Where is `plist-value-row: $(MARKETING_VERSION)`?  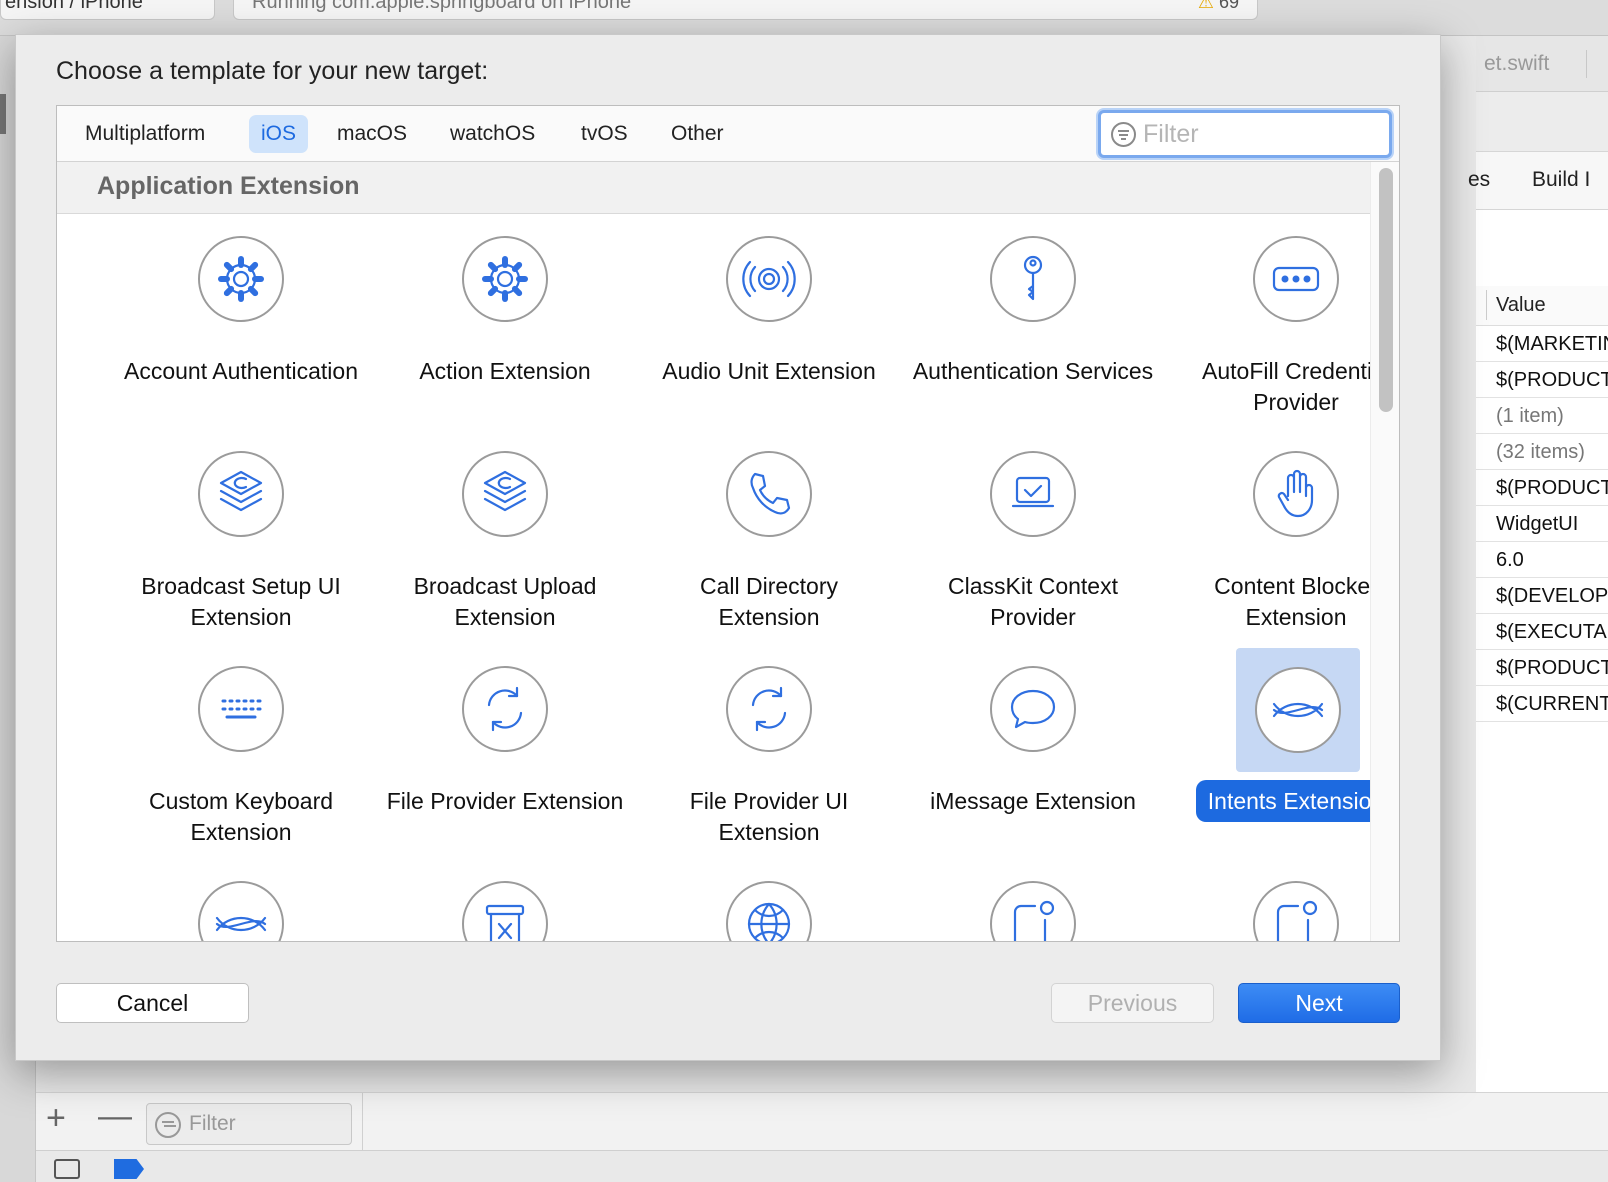
plist-value-row: $(MARKETING_VERSION) is located at coordinates (1542, 344).